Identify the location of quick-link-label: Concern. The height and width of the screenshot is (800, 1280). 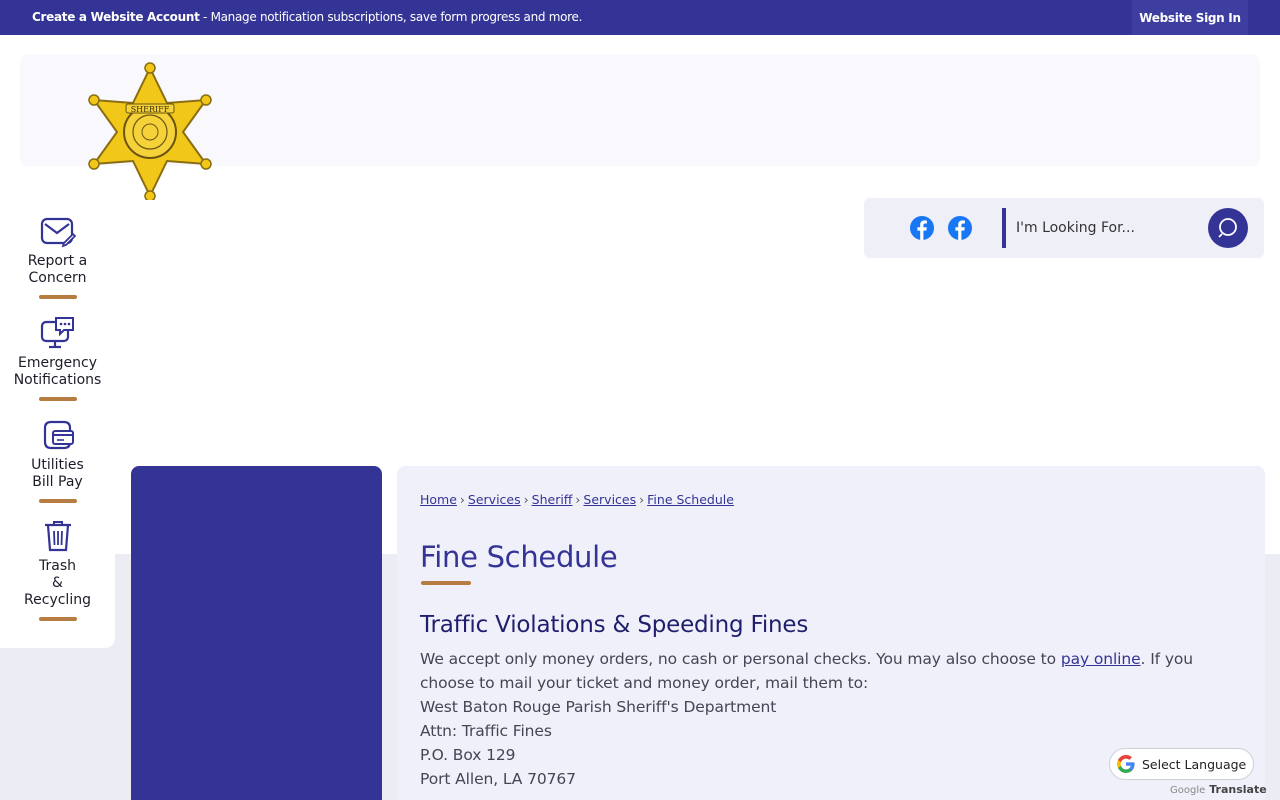
(57, 278).